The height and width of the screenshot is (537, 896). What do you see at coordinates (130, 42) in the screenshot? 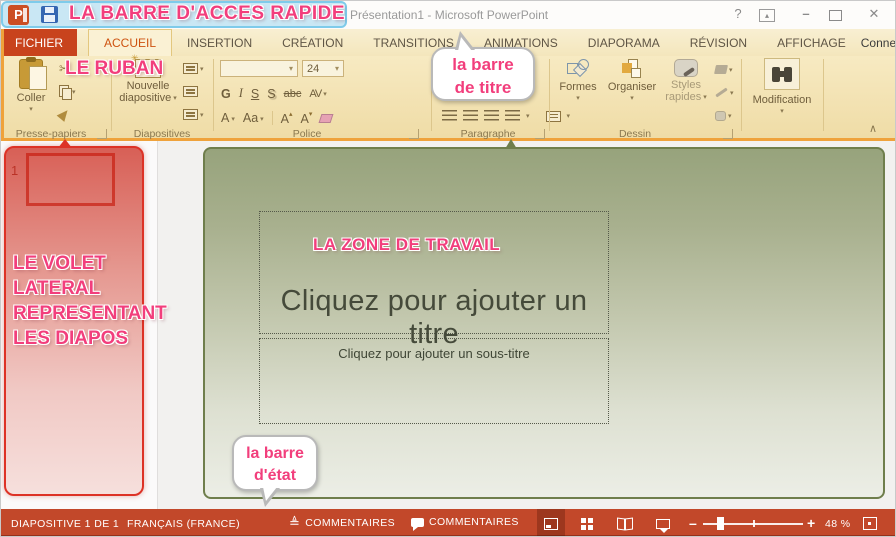
I see `tab-accueil: ACCUEIL` at bounding box center [130, 42].